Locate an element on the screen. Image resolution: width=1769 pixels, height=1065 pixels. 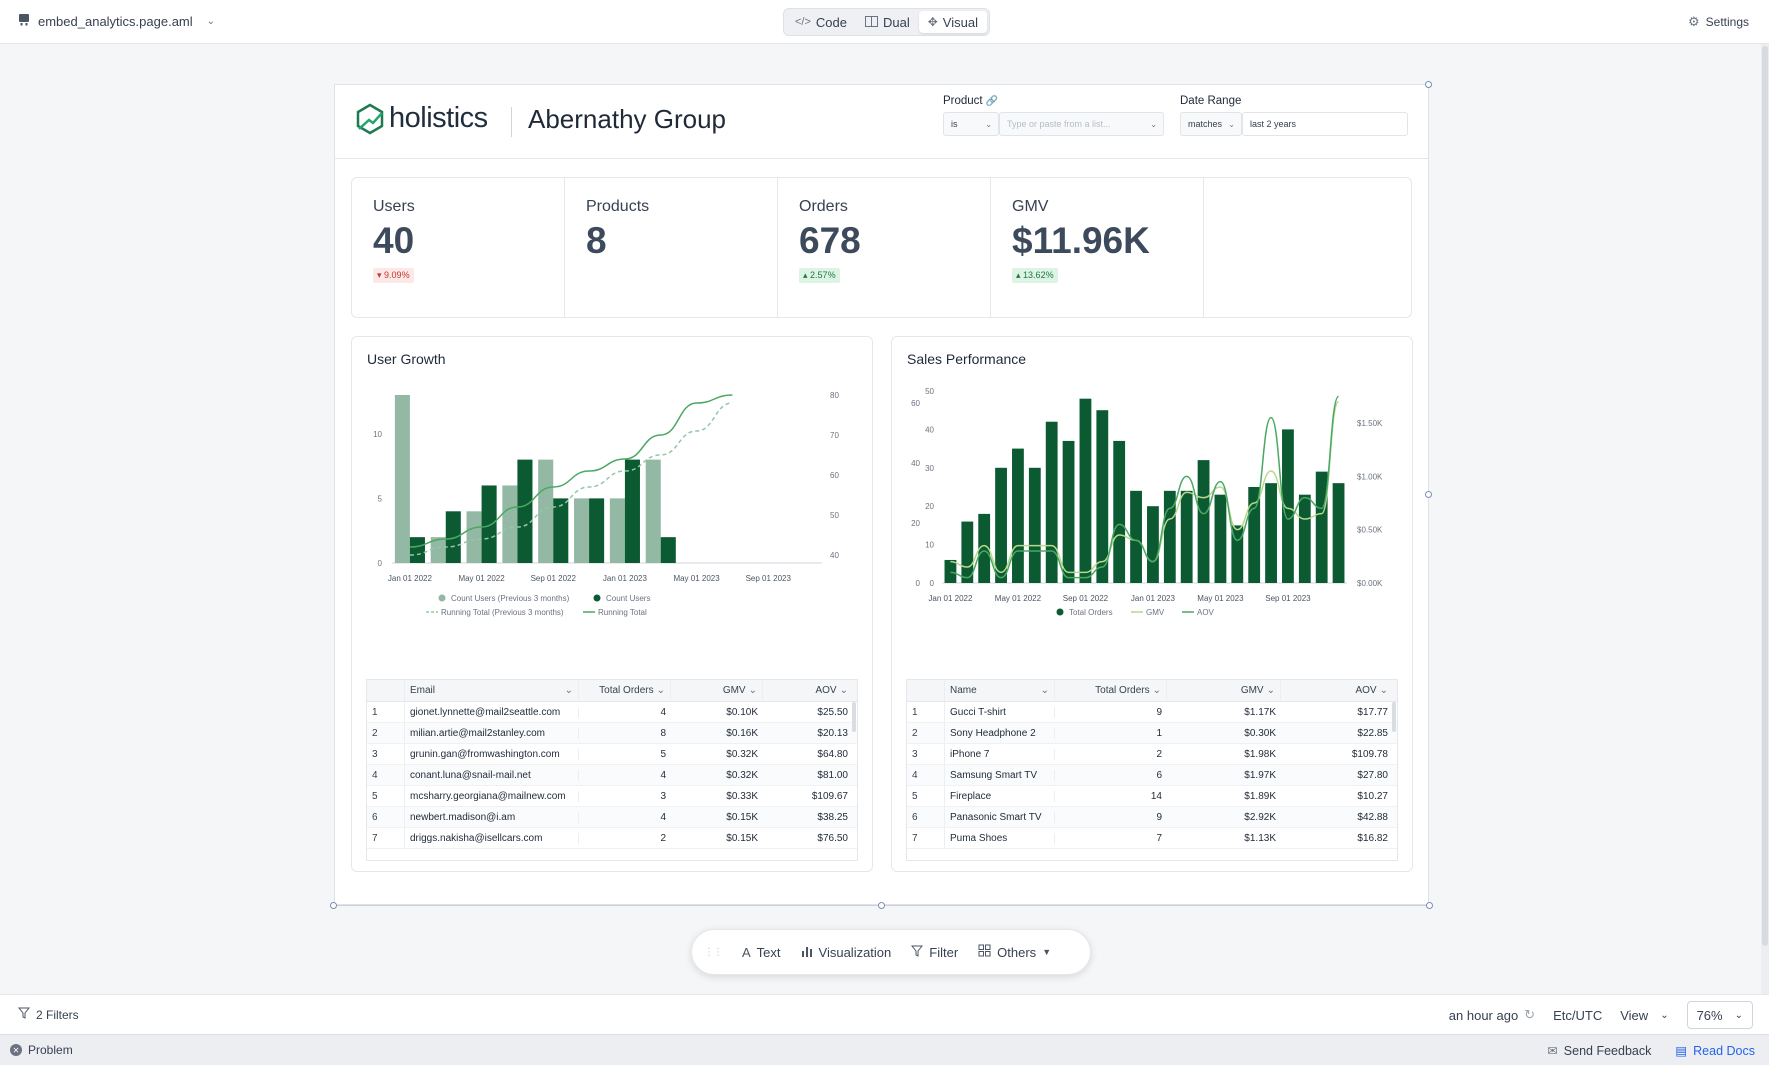
mode-visual-button: ✥ Visual is located at coordinates (952, 22).